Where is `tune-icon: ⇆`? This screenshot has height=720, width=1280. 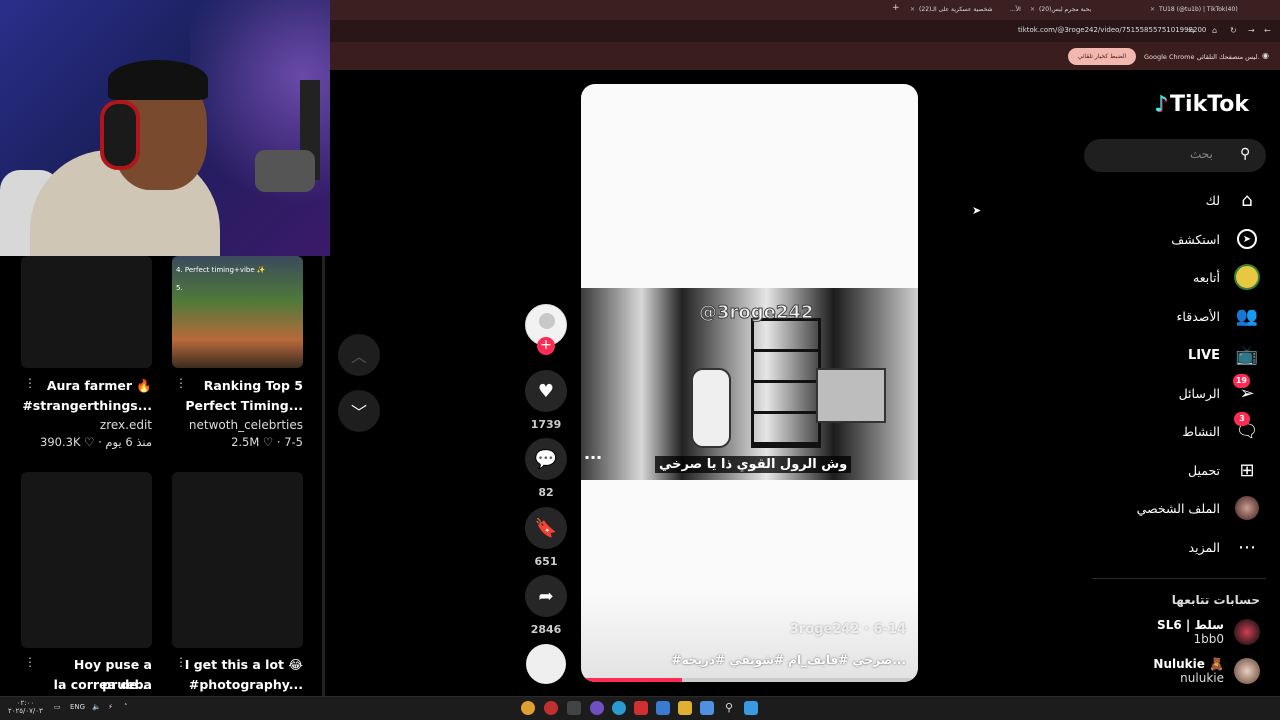 tune-icon: ⇆ is located at coordinates (1191, 30).